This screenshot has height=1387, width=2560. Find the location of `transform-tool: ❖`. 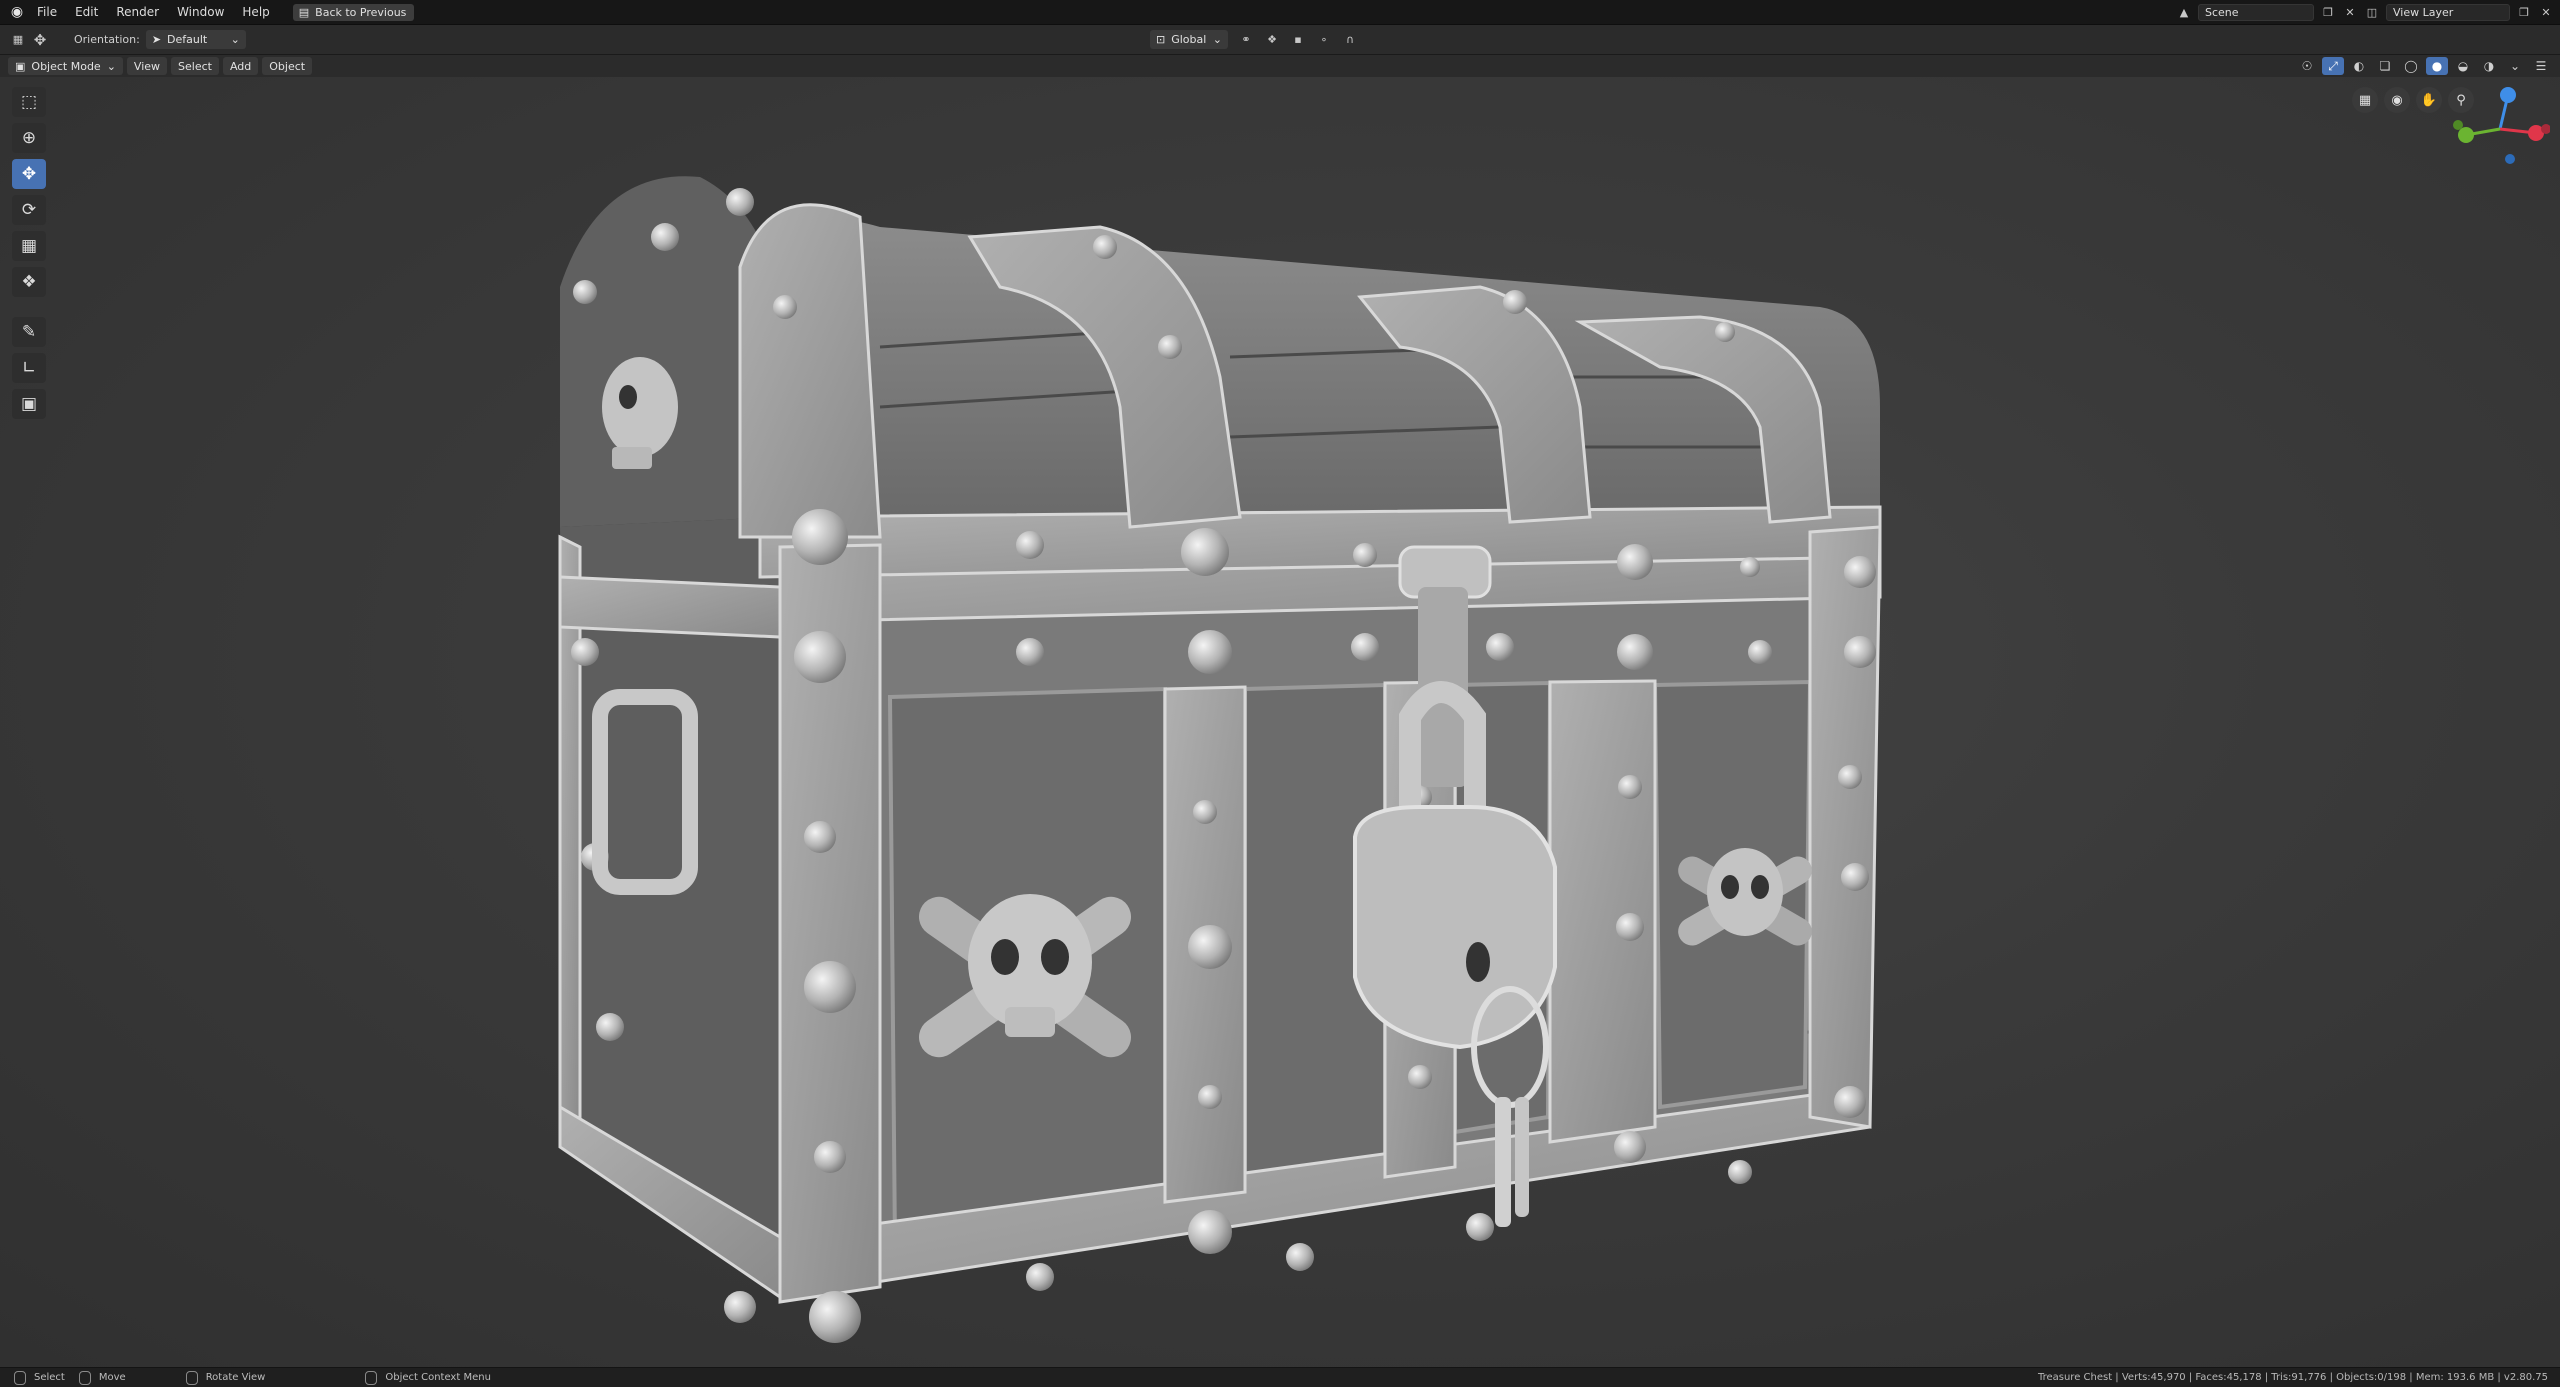

transform-tool: ❖ is located at coordinates (29, 282).